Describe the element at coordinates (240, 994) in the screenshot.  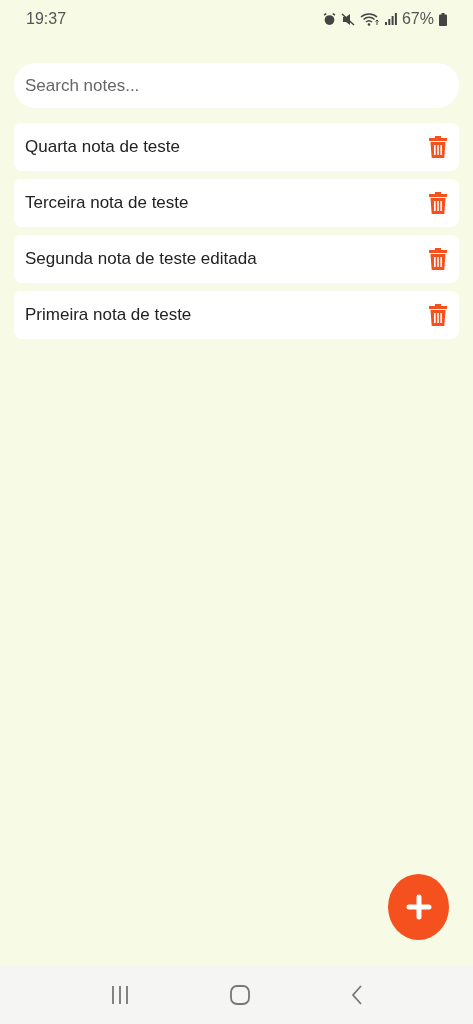
I see `home-icon` at that location.